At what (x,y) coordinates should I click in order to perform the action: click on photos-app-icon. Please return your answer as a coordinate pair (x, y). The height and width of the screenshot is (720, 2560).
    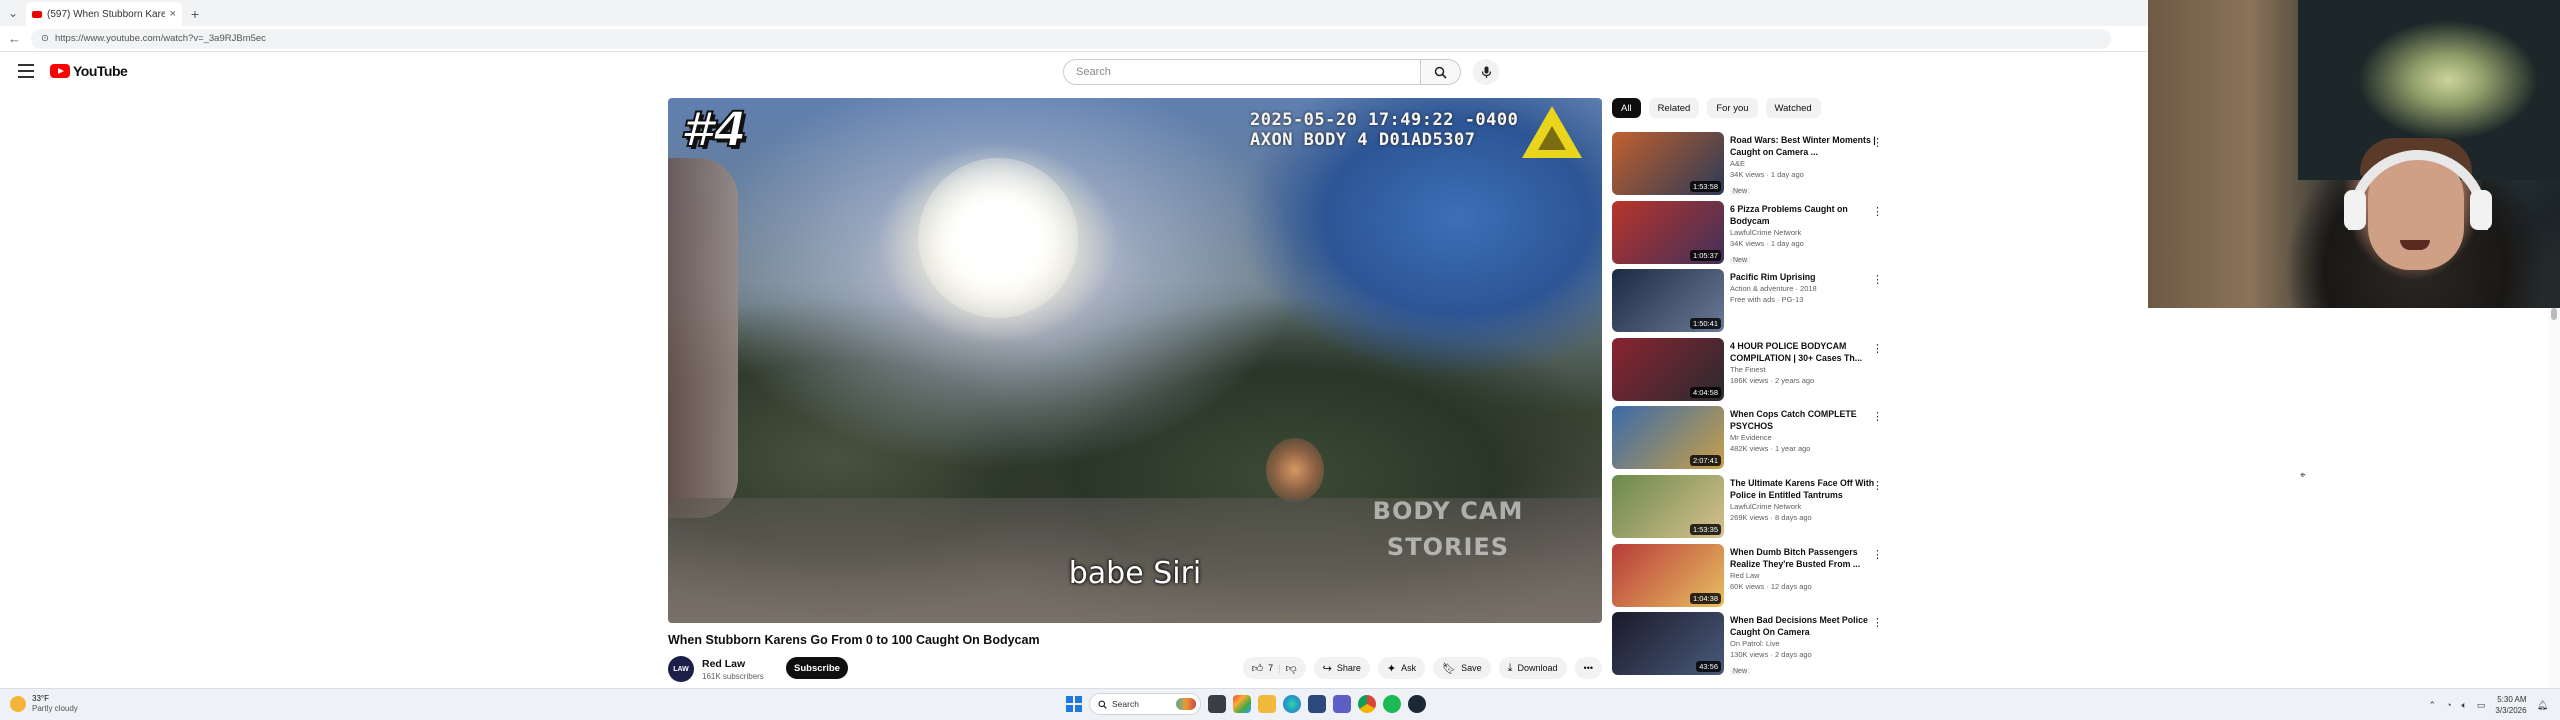
    Looking at the image, I should click on (1242, 704).